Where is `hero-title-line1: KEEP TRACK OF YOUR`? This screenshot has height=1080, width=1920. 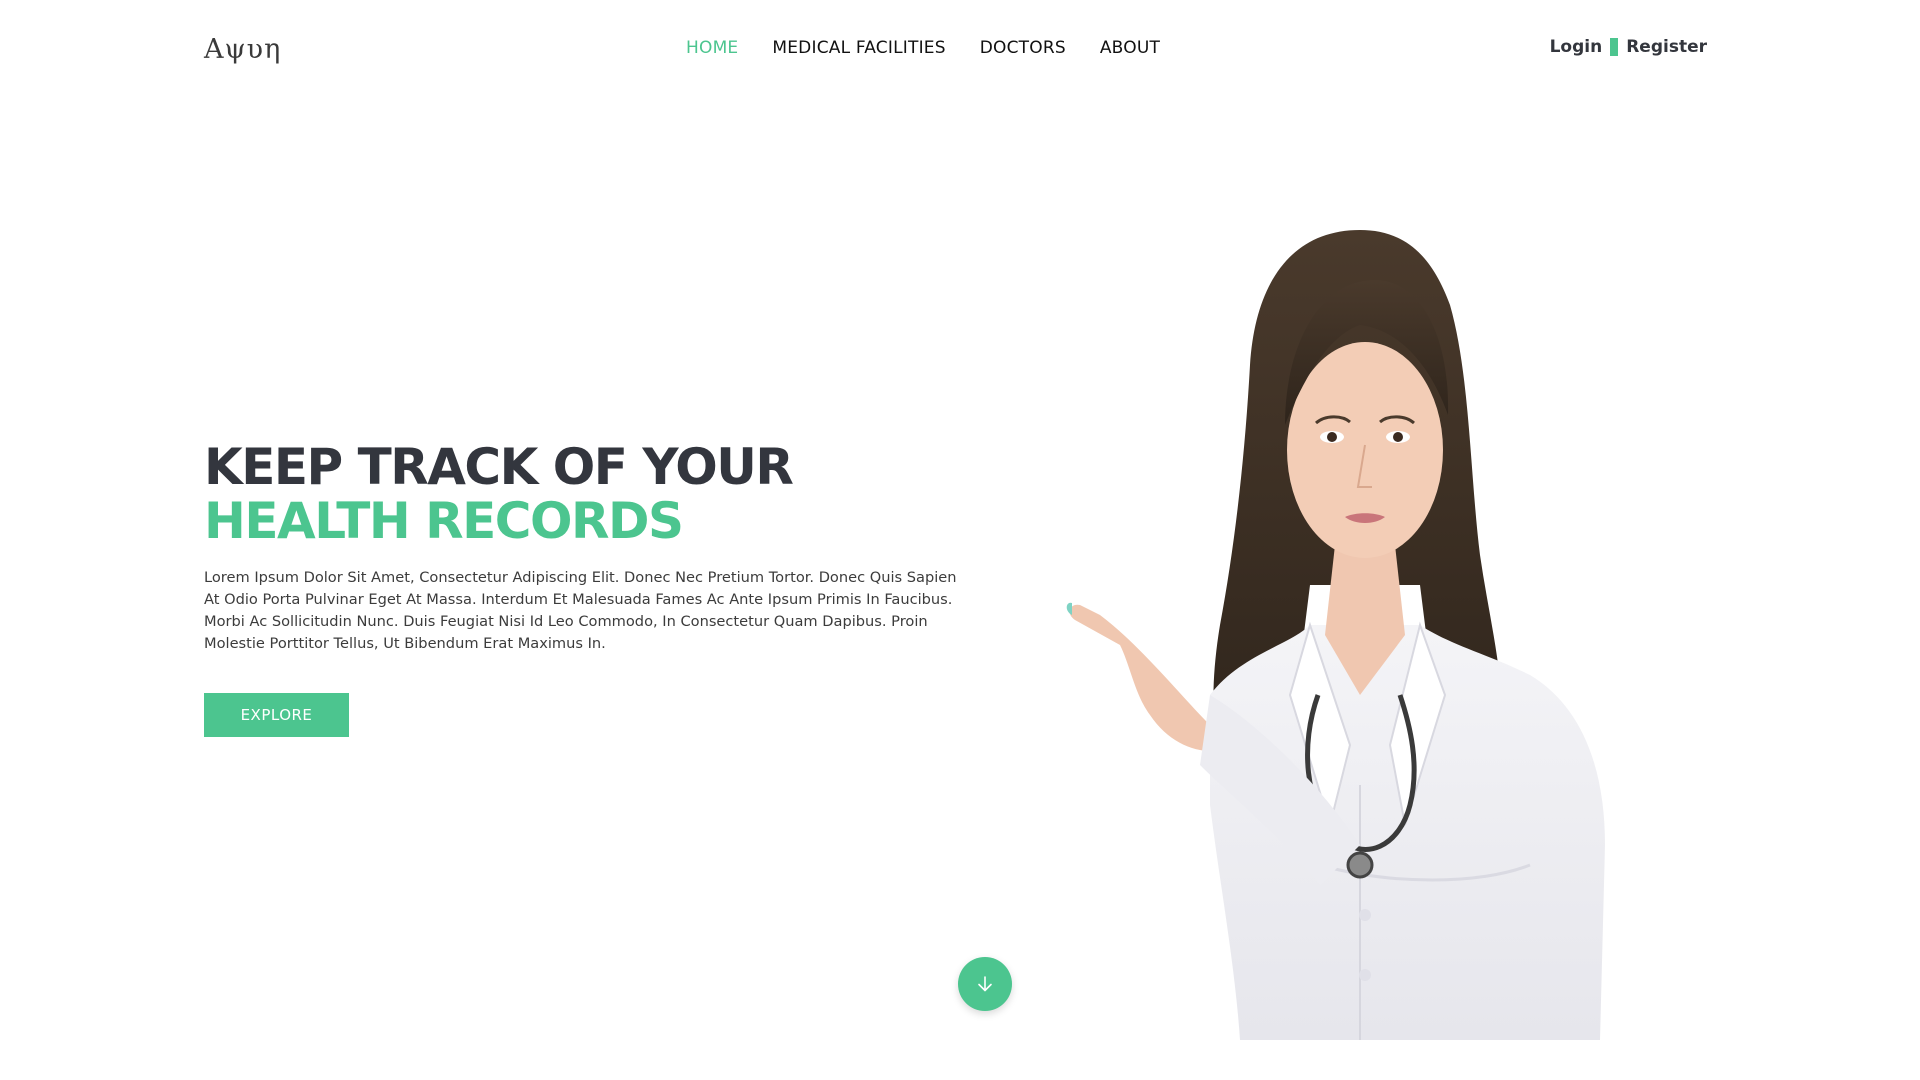 hero-title-line1: KEEP TRACK OF YOUR is located at coordinates (499, 467).